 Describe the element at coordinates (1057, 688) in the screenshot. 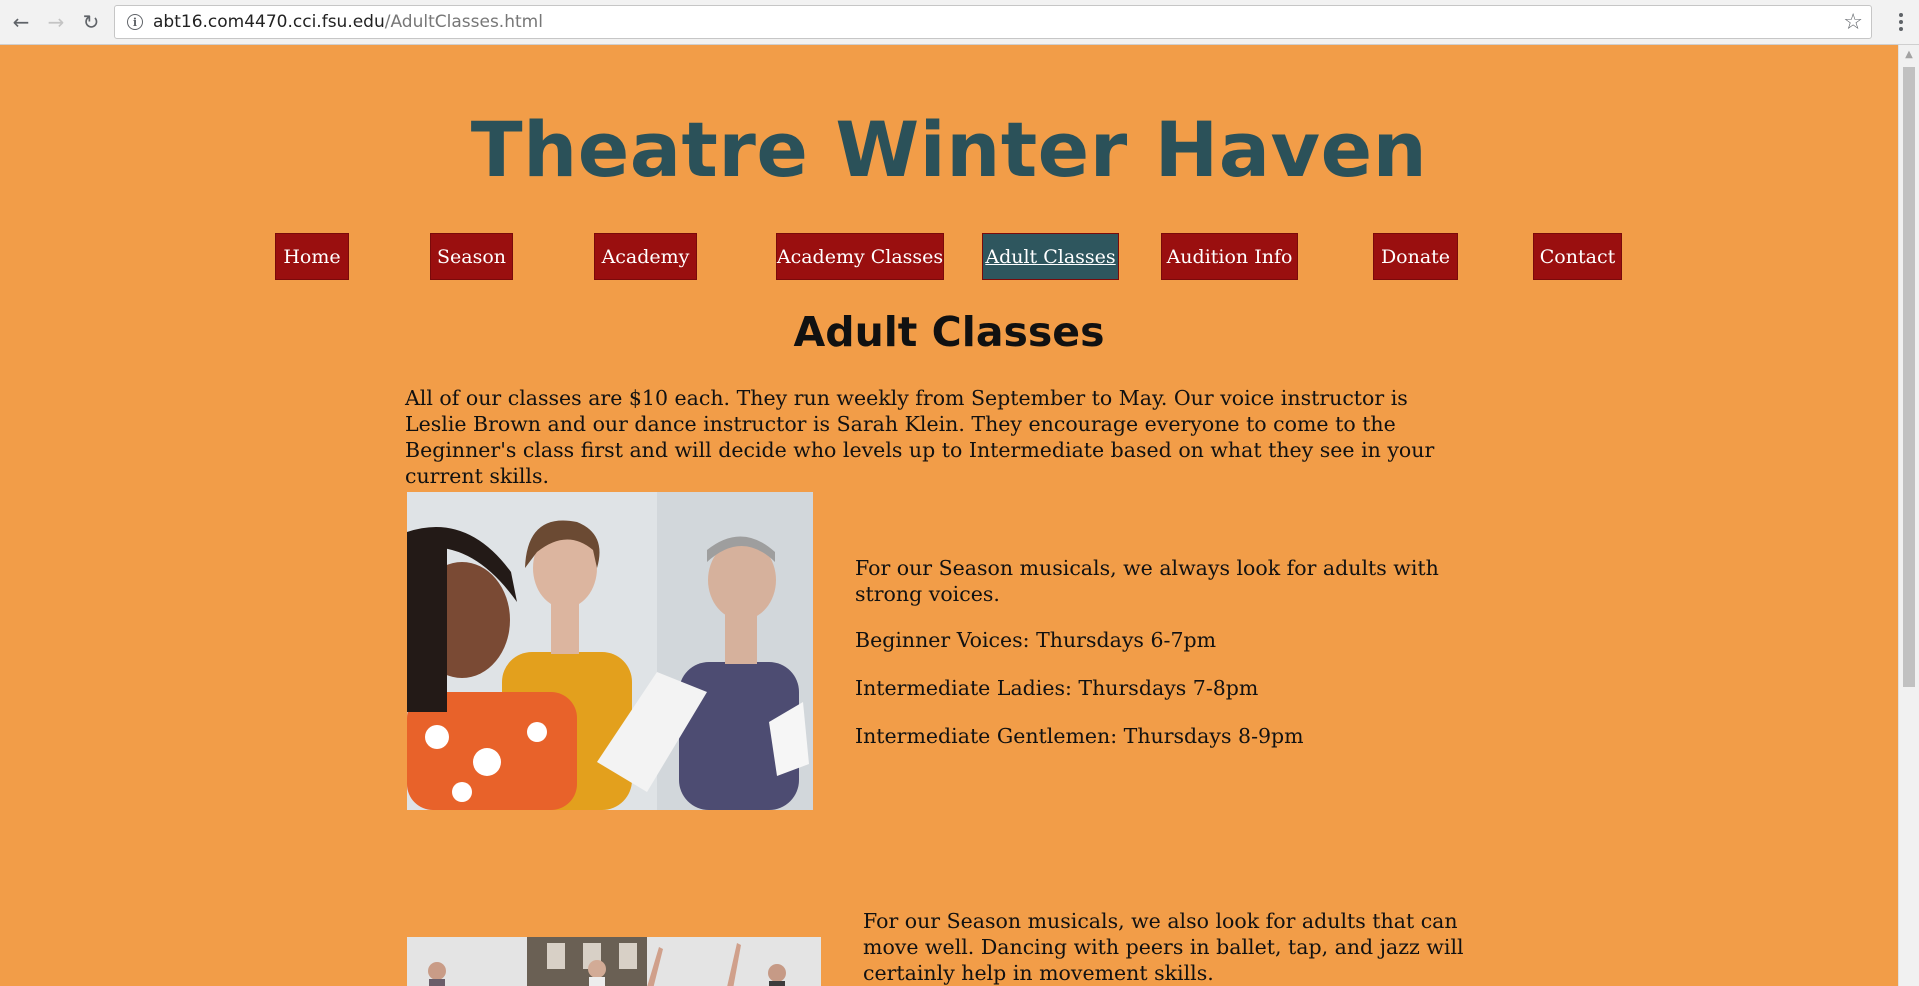

I see `voice-class-item: Intermediate Ladies: Thursdays 7-8pm` at that location.